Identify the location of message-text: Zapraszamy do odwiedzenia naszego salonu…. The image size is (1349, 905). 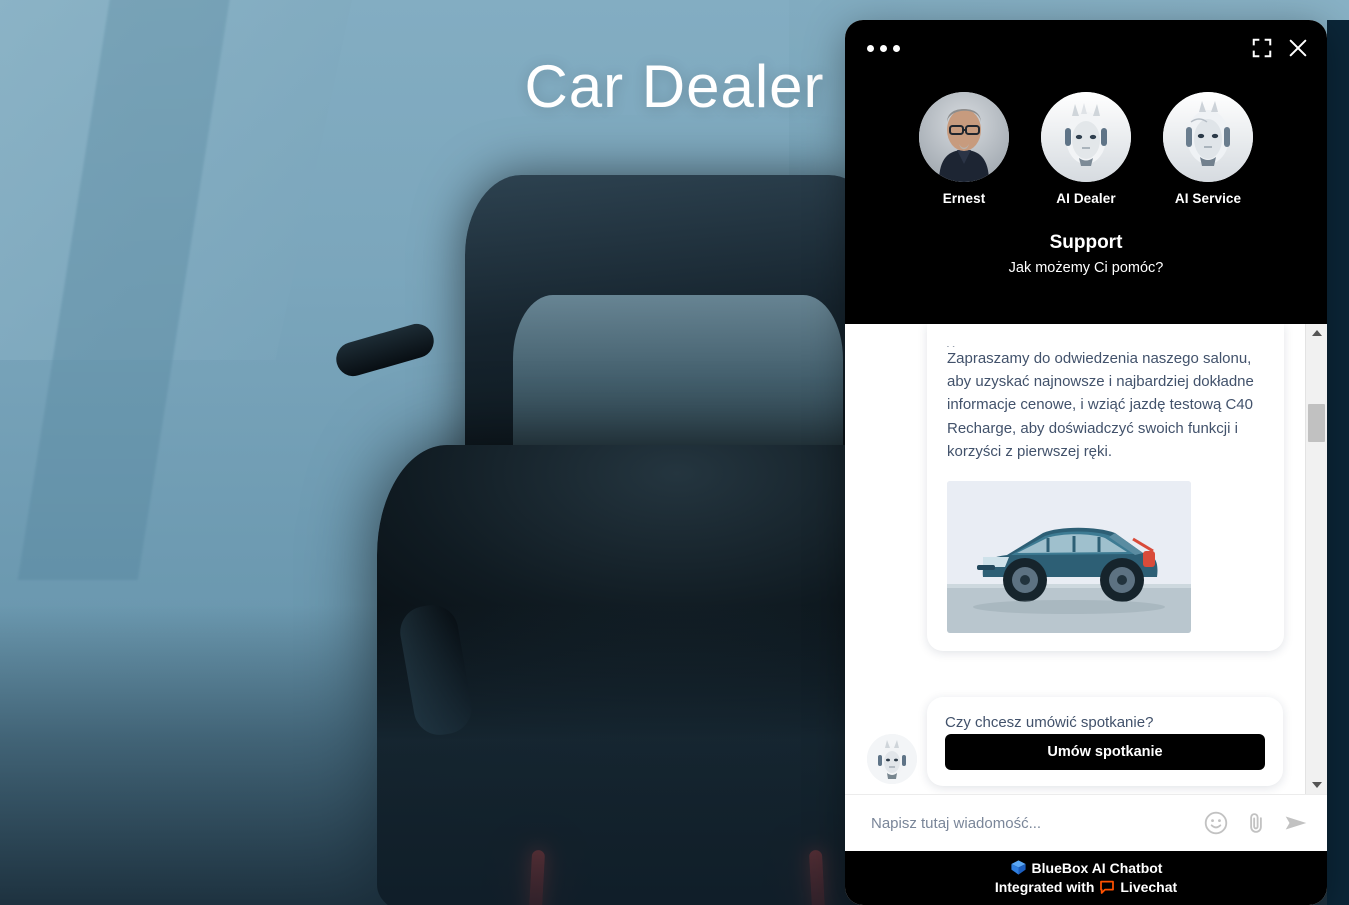
(1100, 405).